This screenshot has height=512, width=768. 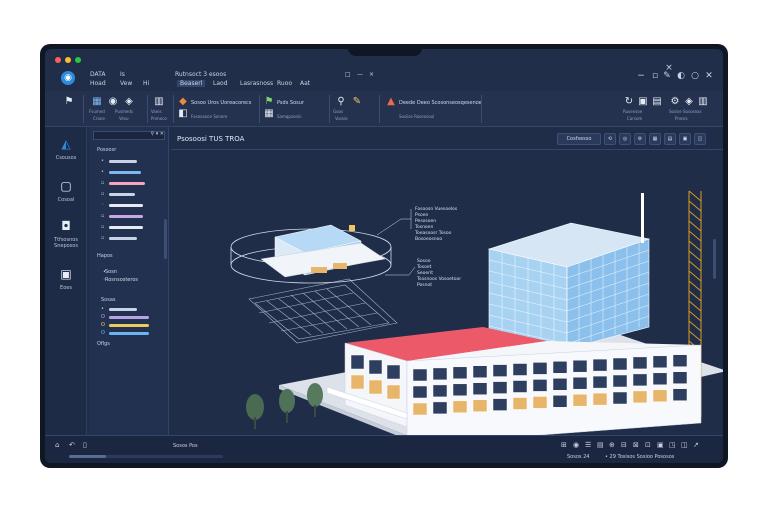 I want to click on status-tool-icon: ⊡, so click(x=648, y=445).